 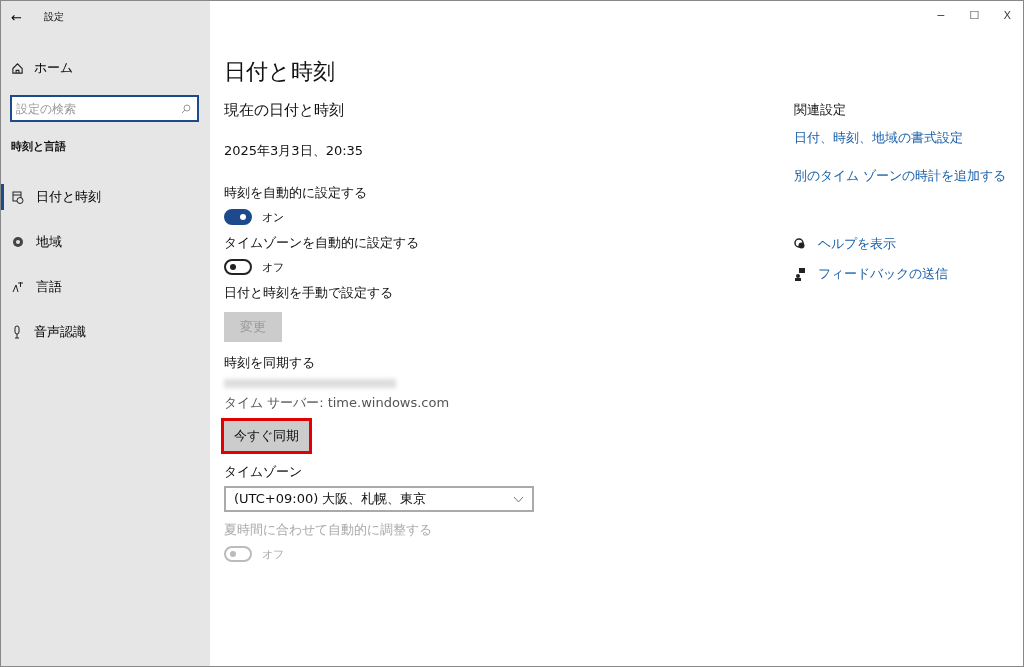 I want to click on sidebar-item: 音声認識, so click(x=43, y=332).